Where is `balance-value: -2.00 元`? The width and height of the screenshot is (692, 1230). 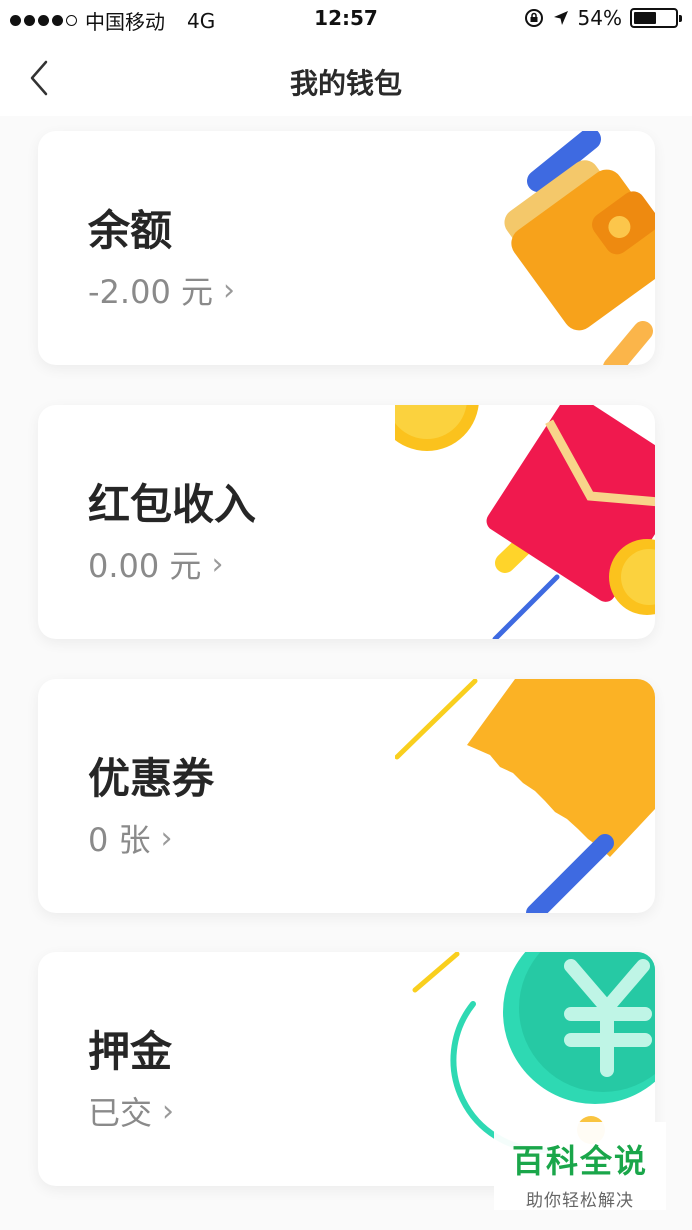 balance-value: -2.00 元 is located at coordinates (150, 292).